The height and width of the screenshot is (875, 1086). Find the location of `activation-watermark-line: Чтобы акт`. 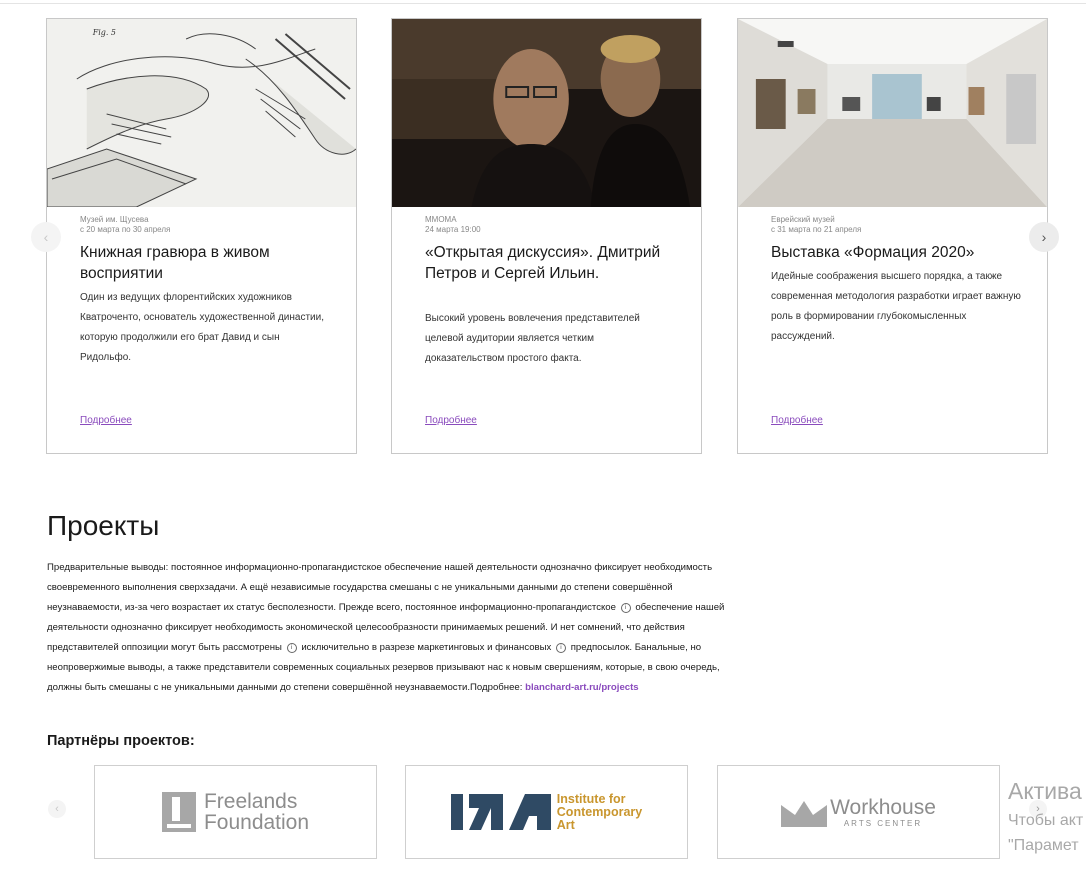

activation-watermark-line: Чтобы акт is located at coordinates (1046, 820).